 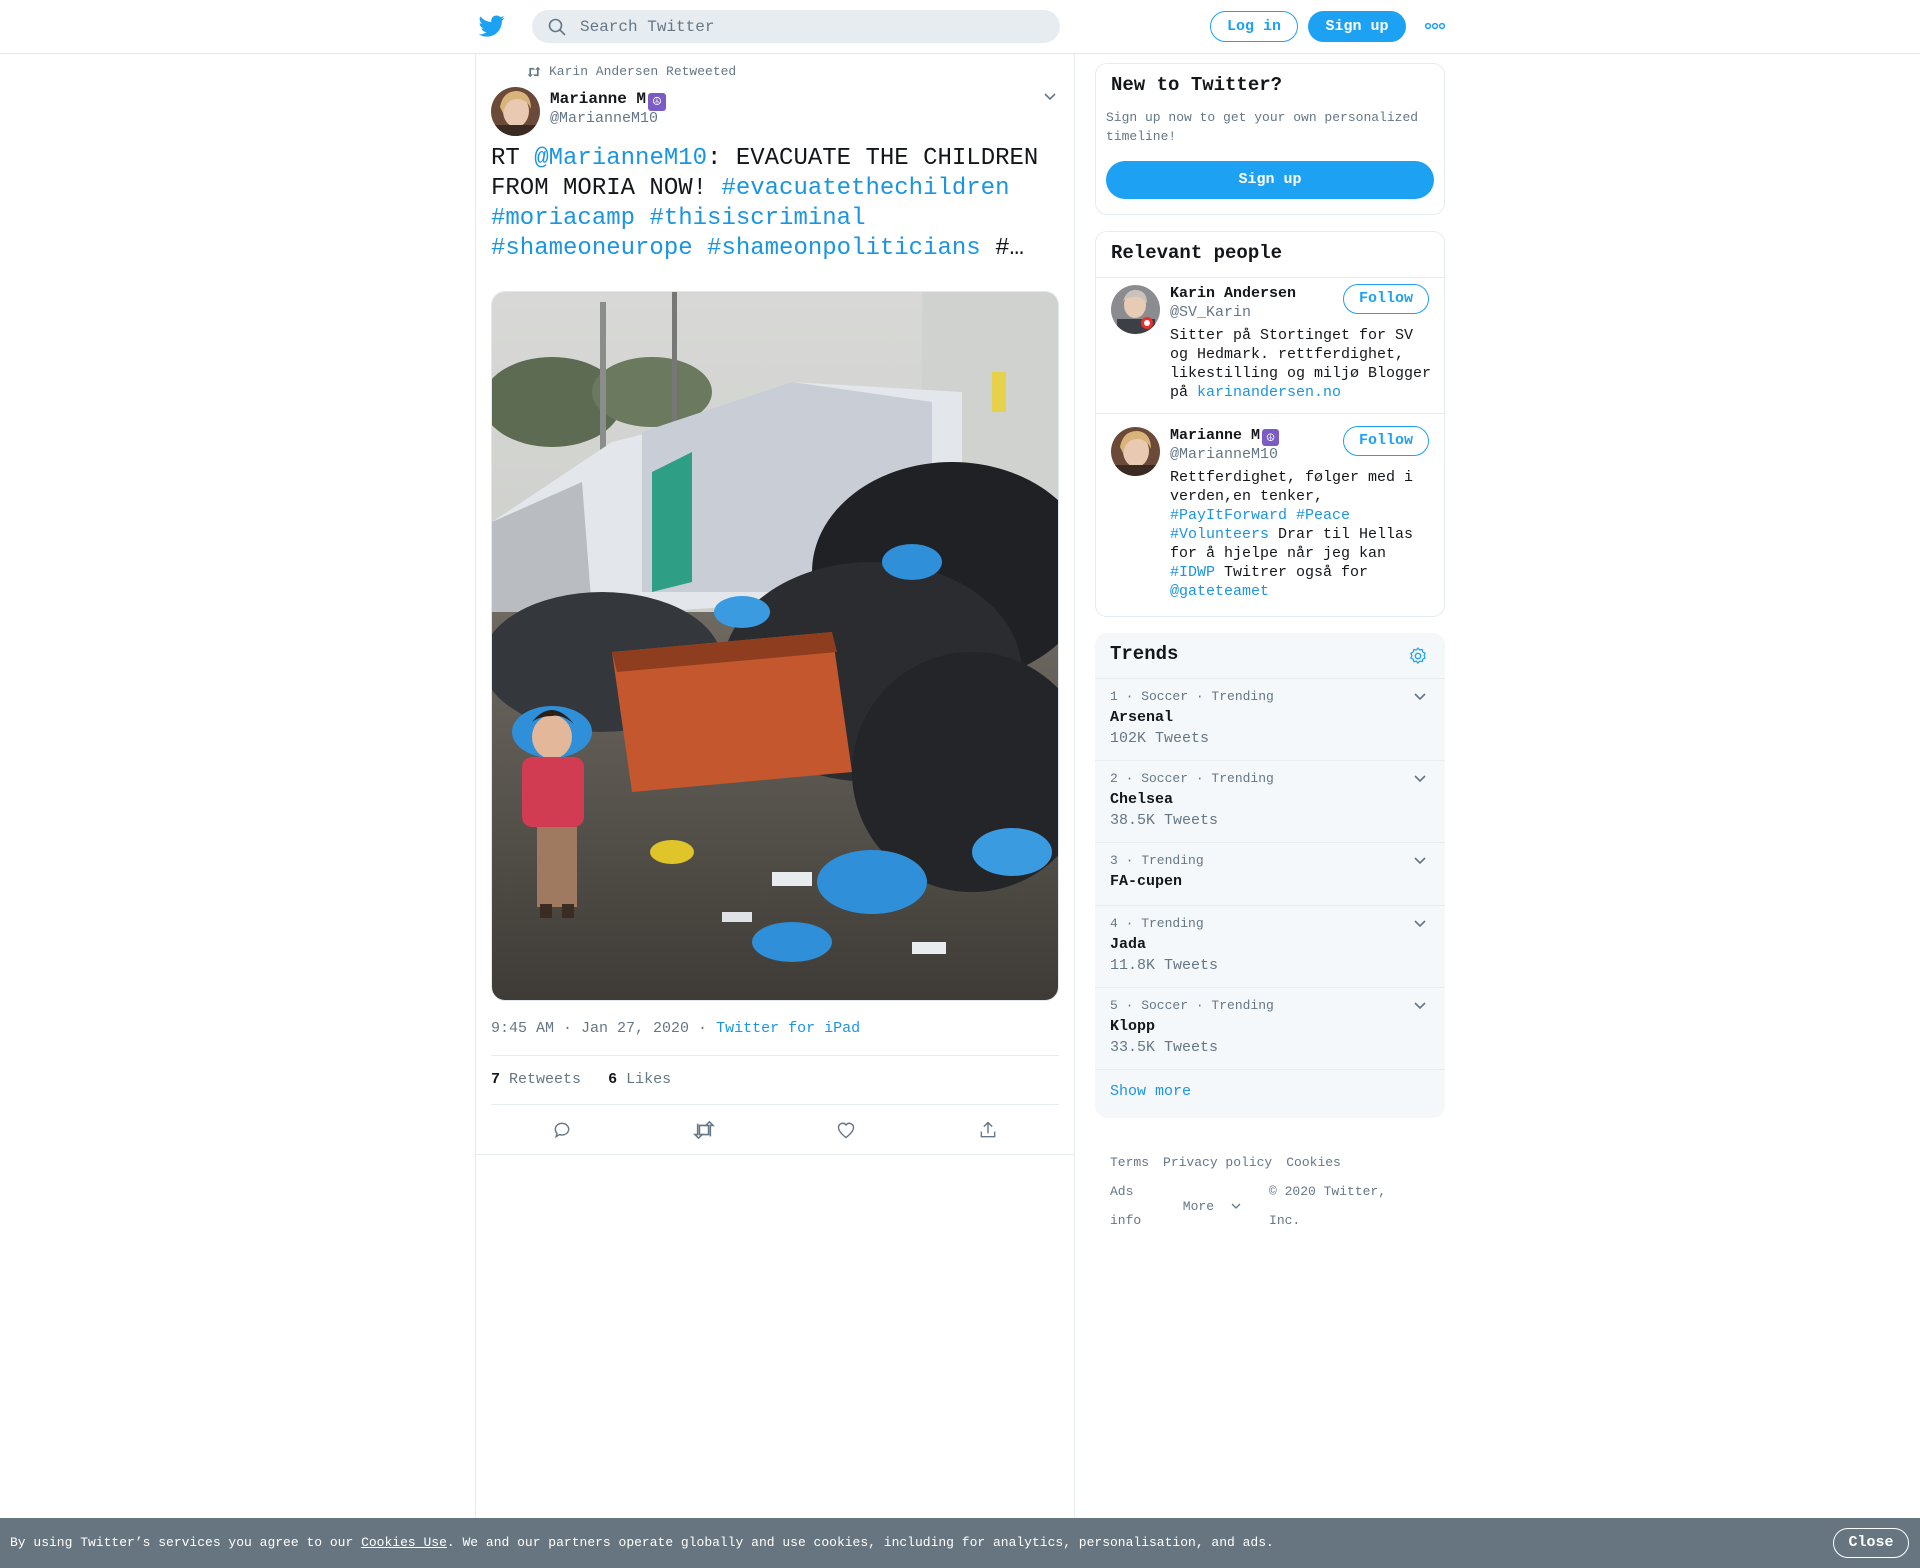 I want to click on hashtag-link: #moriacamp, so click(x=563, y=218).